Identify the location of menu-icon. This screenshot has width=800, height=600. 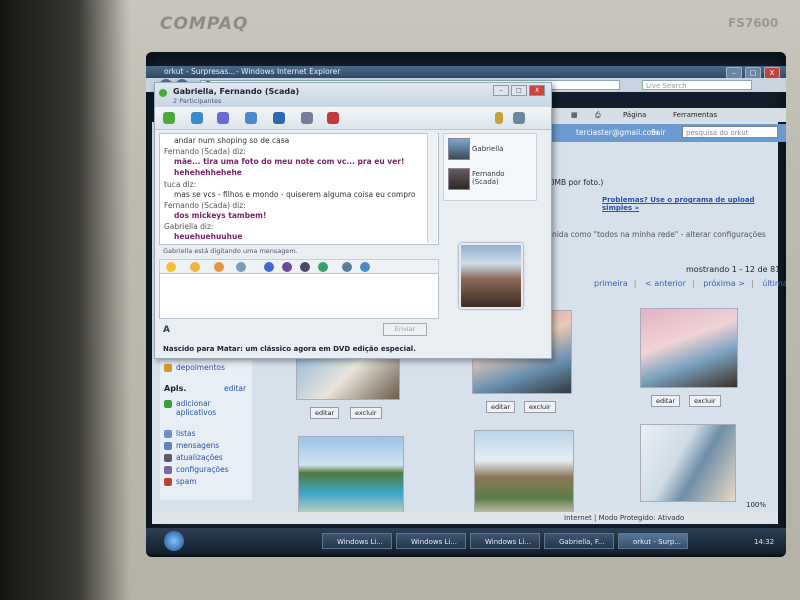
(519, 118).